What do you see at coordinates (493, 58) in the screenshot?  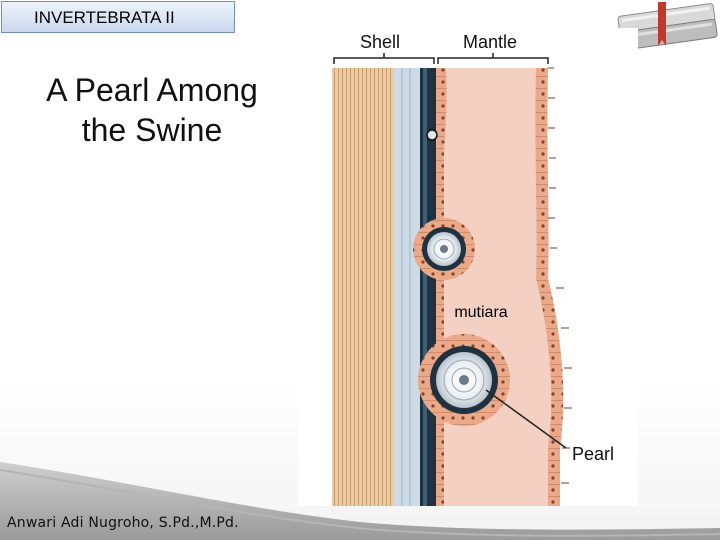 I see `mantle-bracket` at bounding box center [493, 58].